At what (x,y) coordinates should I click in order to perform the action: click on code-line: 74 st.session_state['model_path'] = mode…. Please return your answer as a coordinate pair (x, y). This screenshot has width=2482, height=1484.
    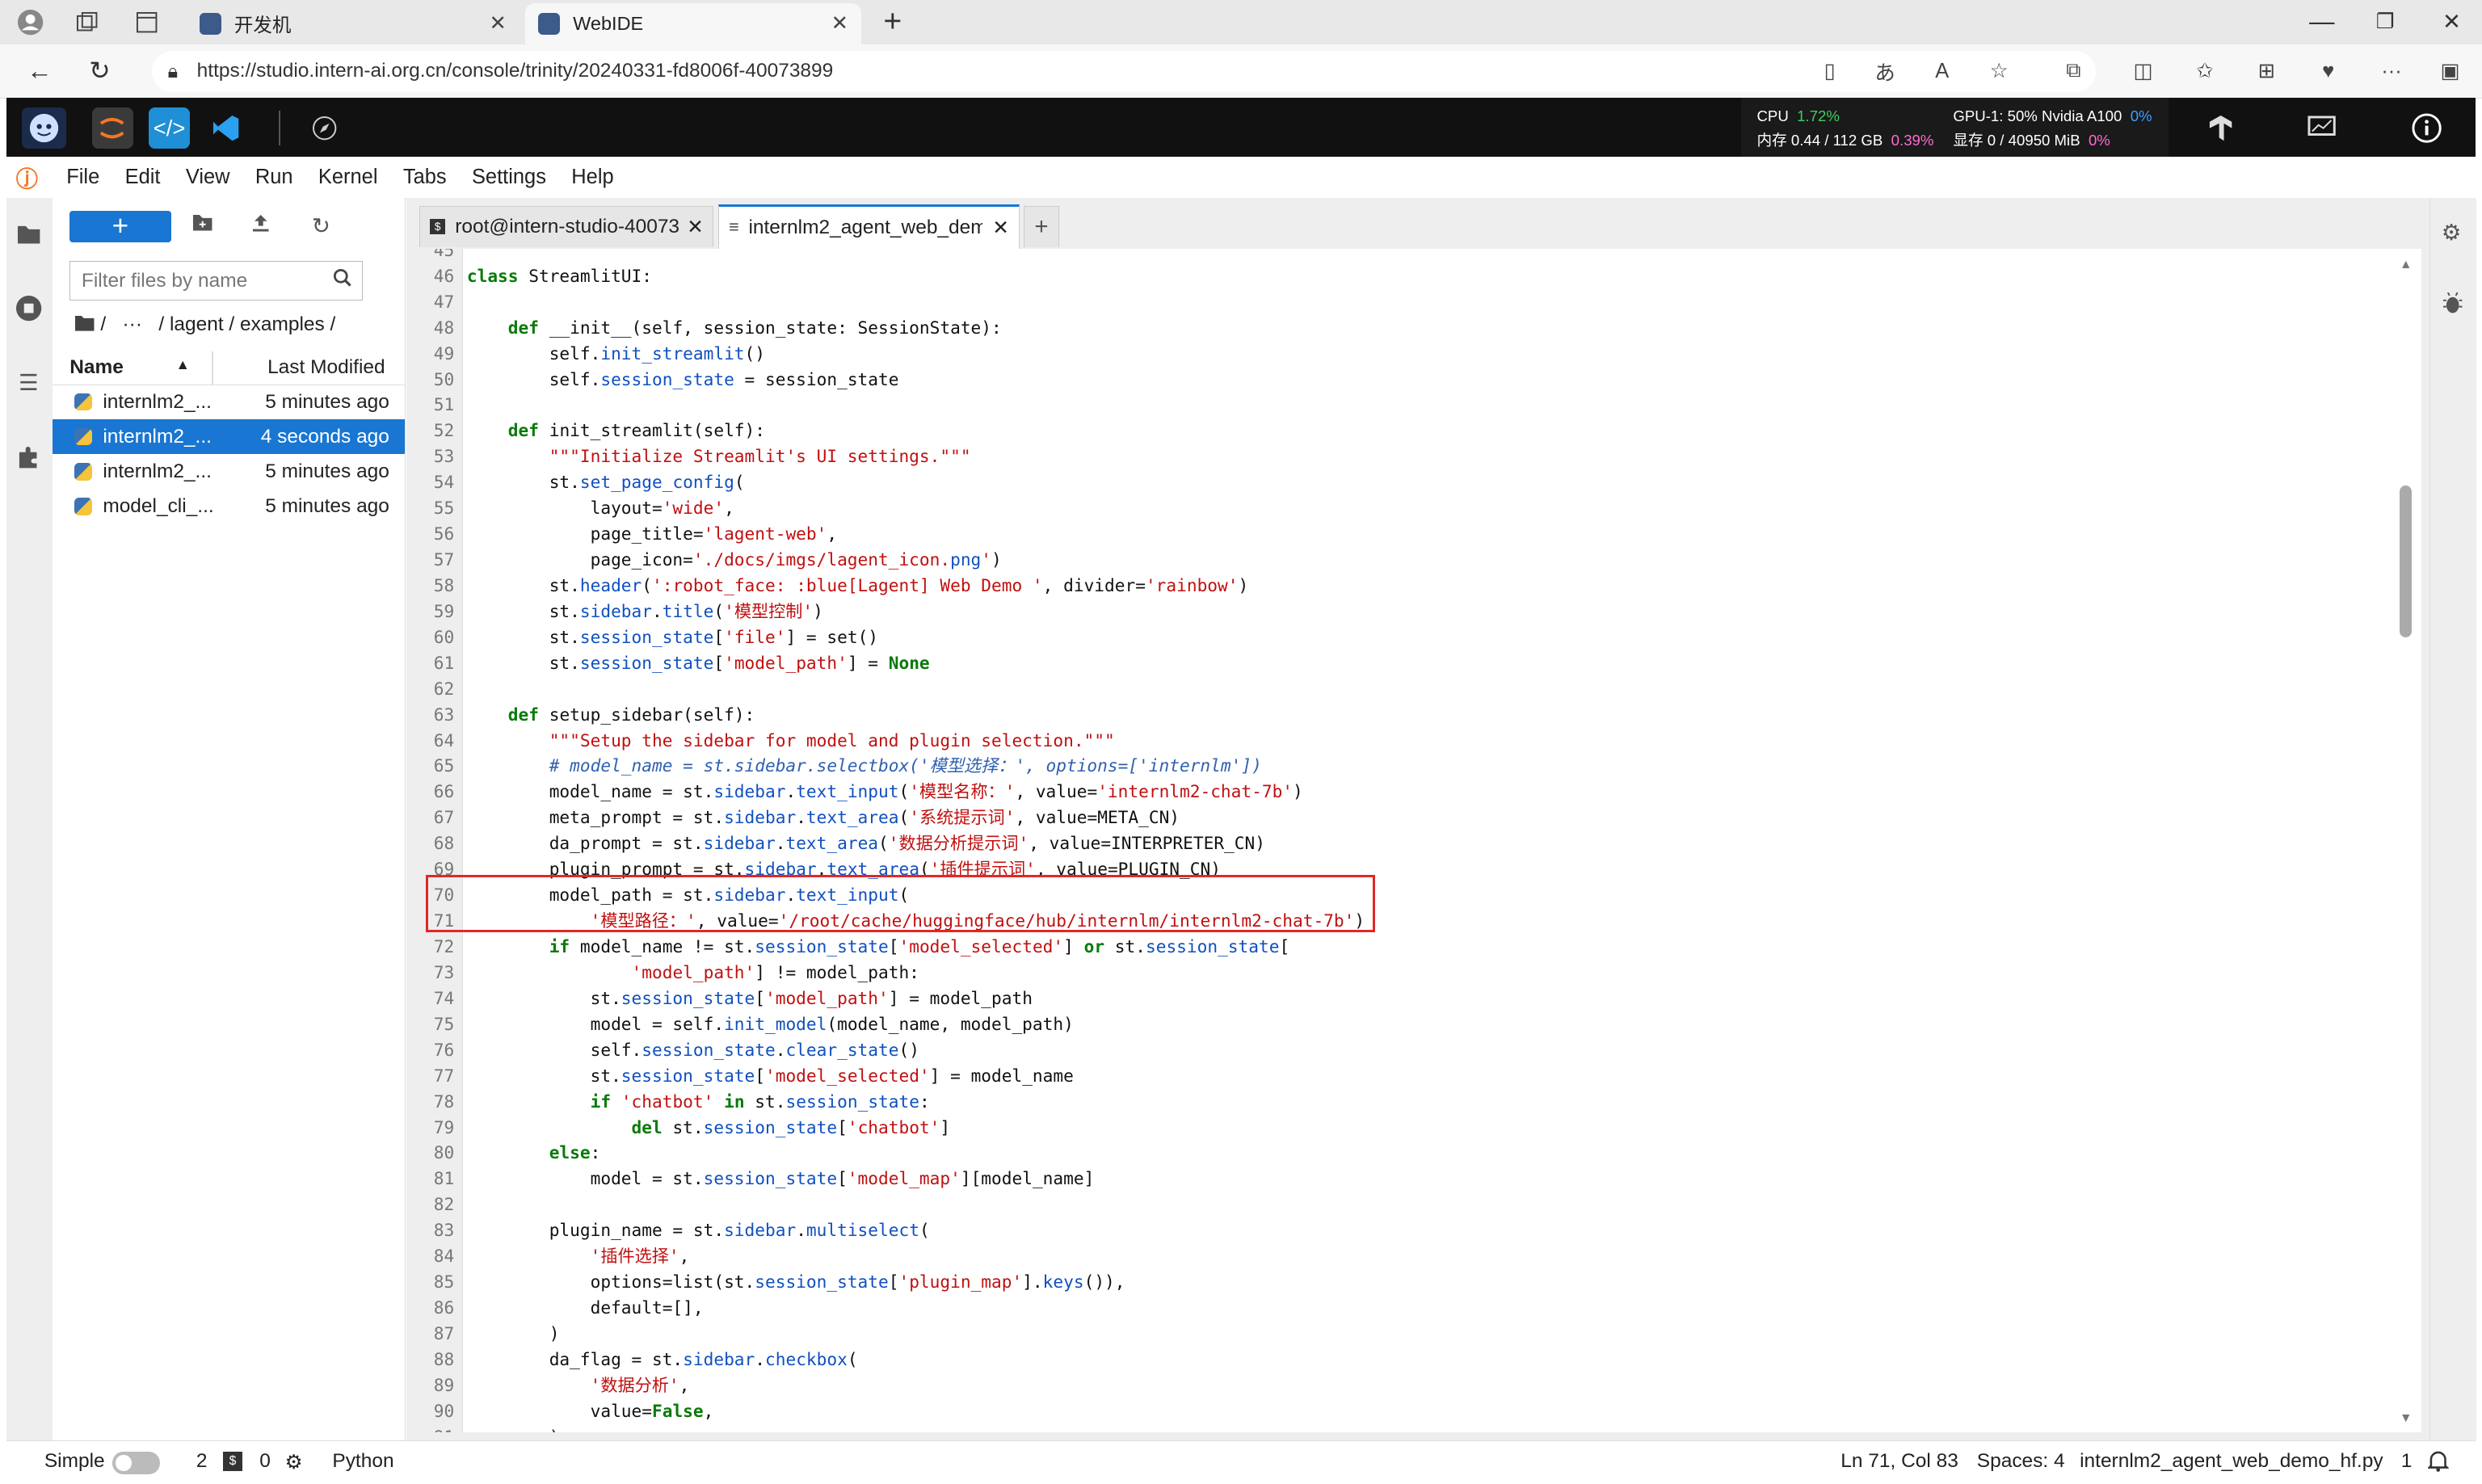
    Looking at the image, I should click on (1396, 999).